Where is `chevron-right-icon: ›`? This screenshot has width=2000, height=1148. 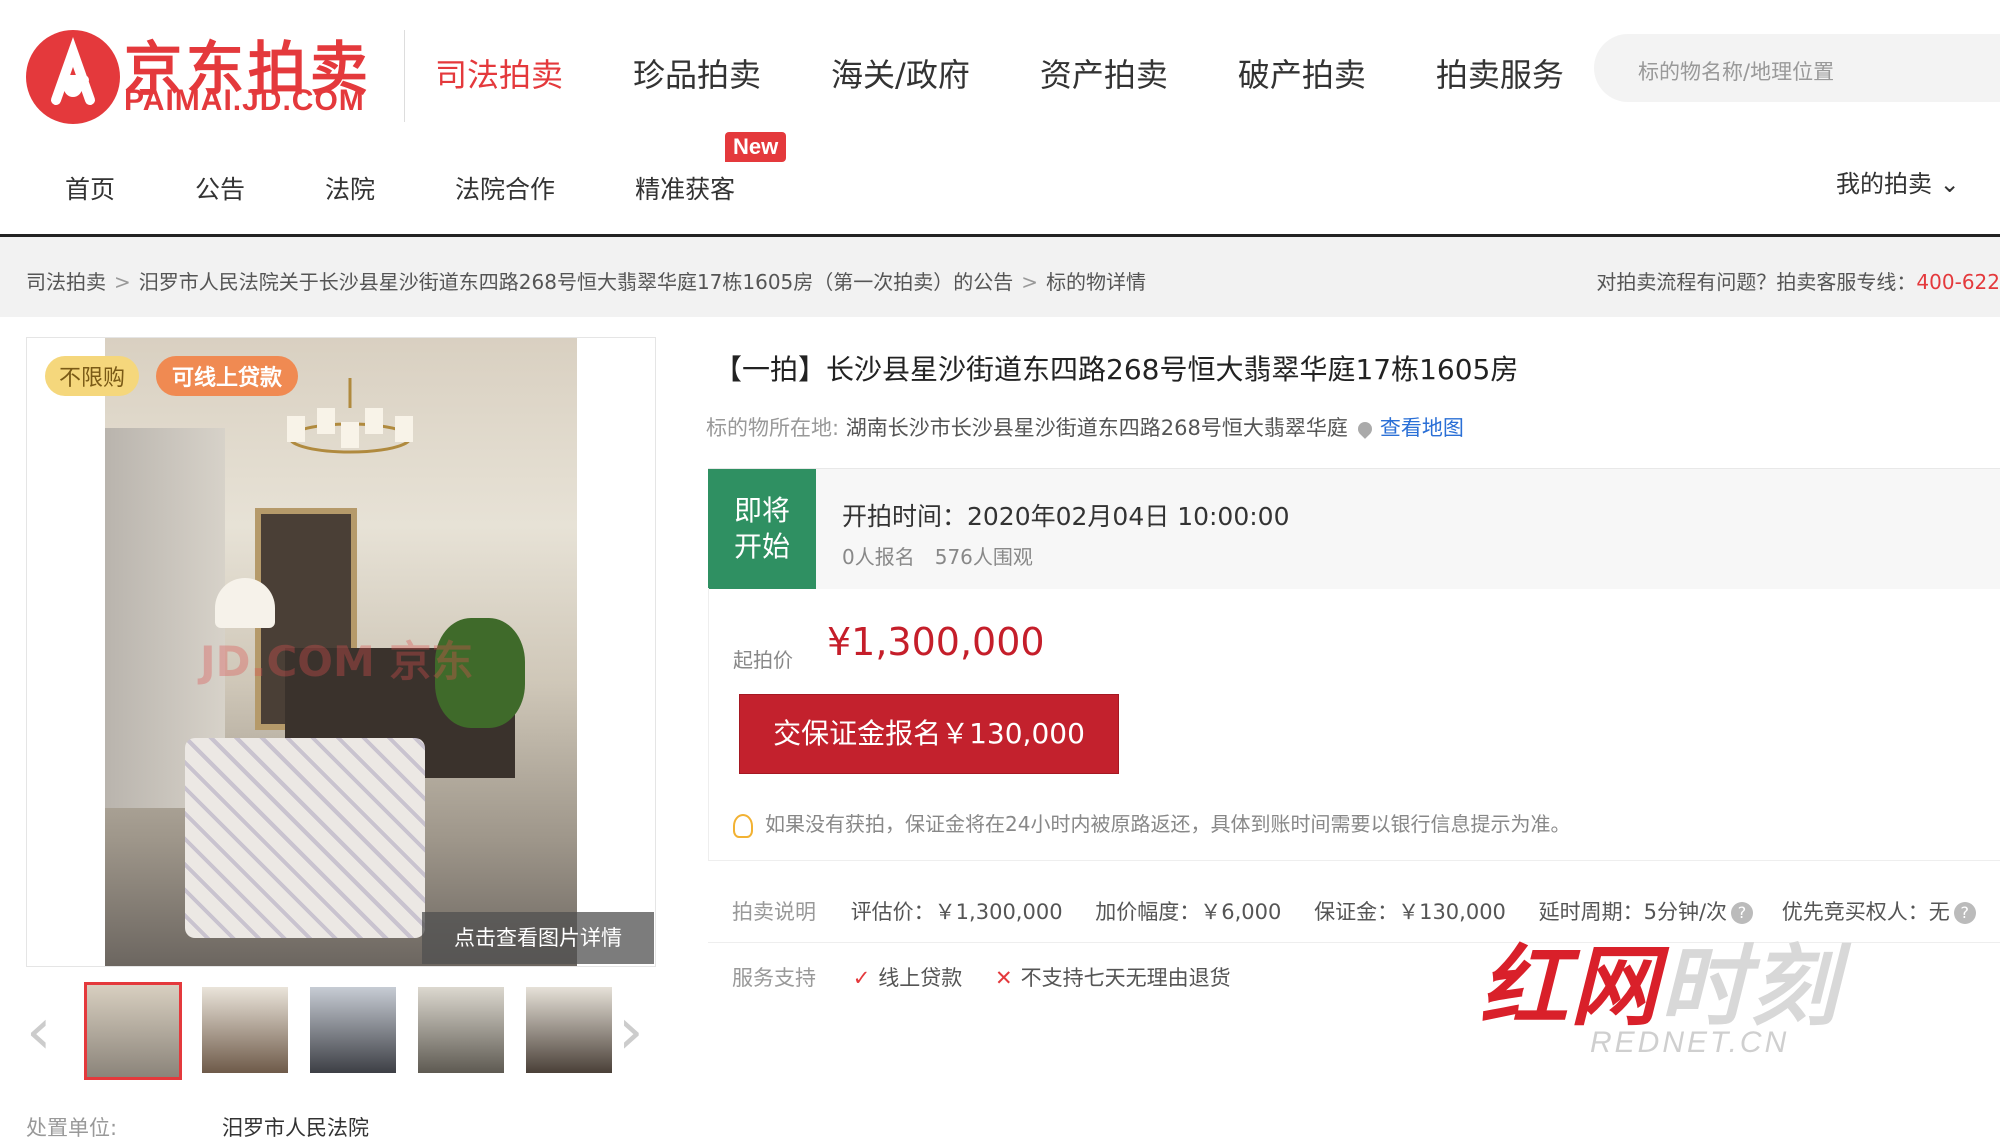
chevron-right-icon: › is located at coordinates (631, 1032).